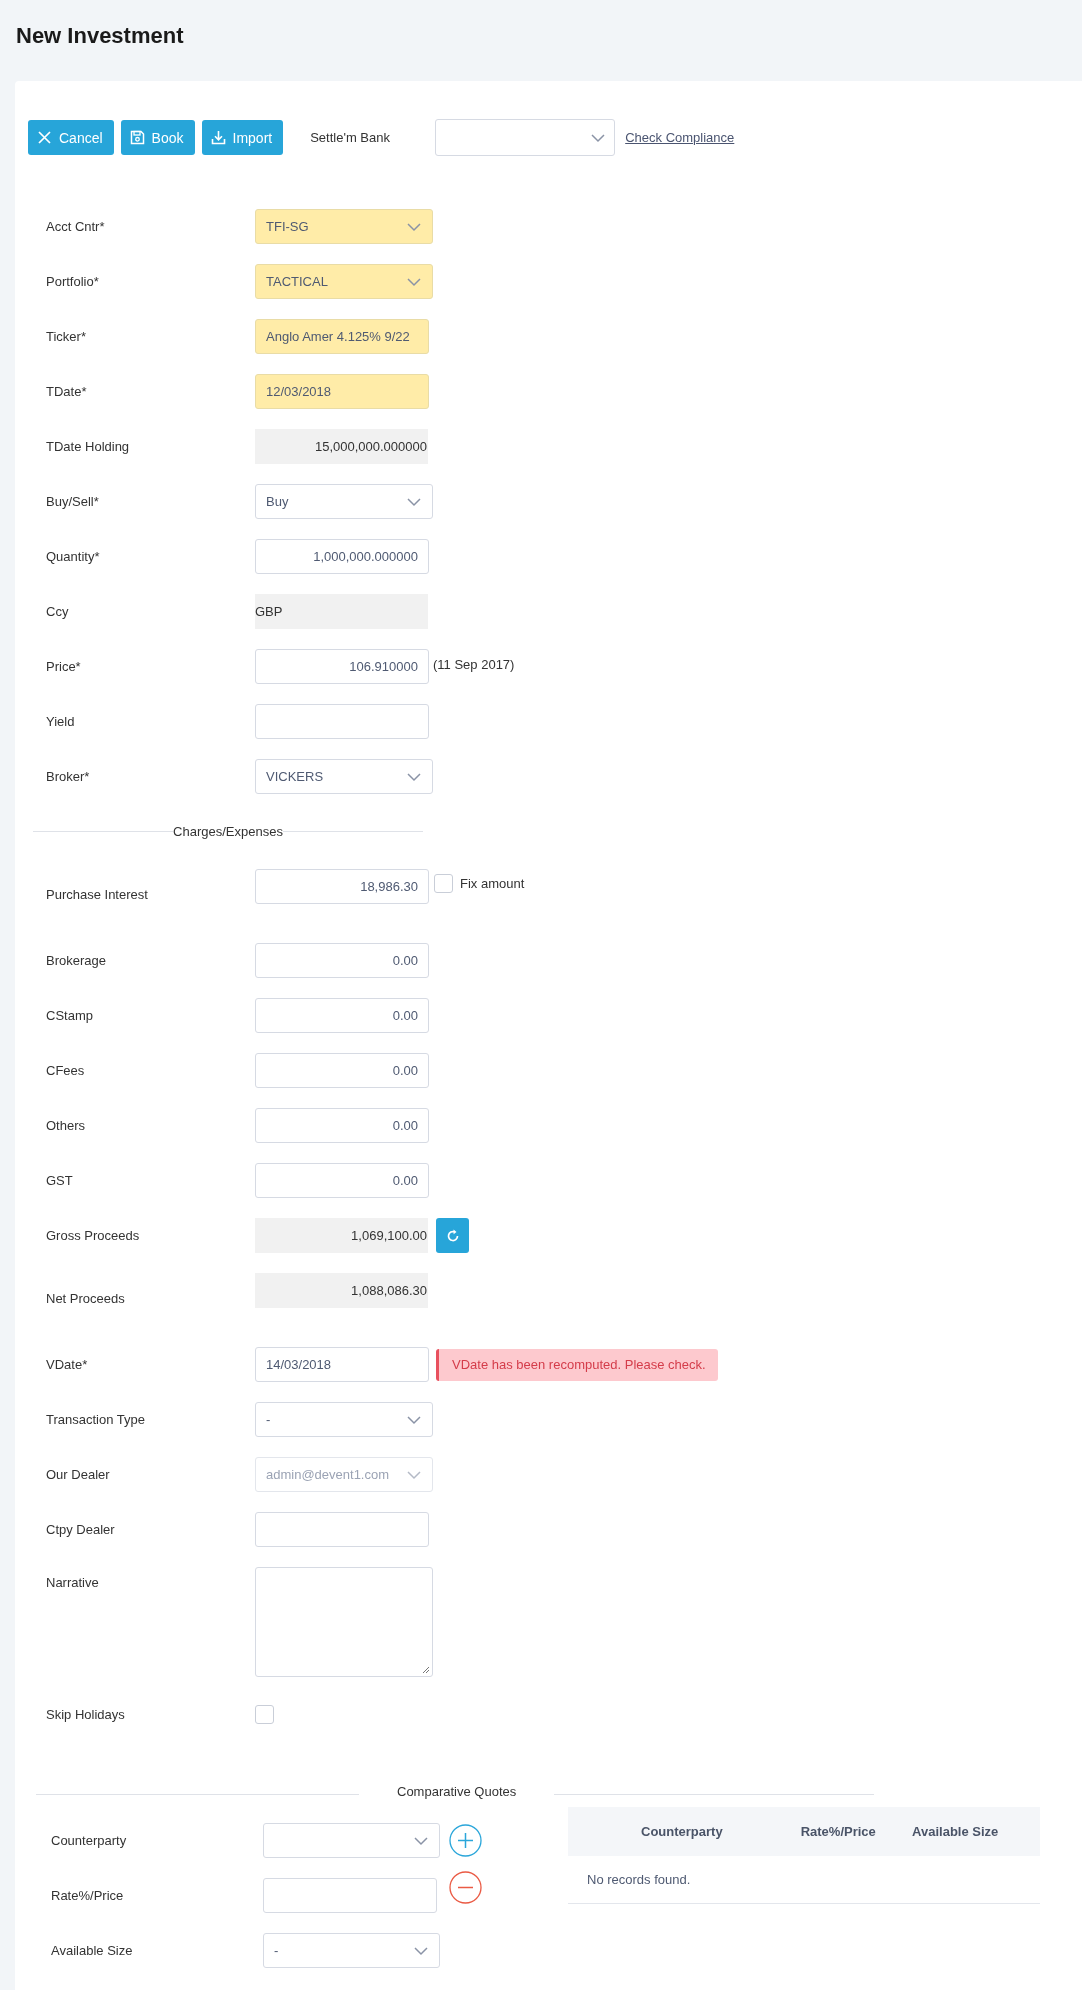  I want to click on narrative-field, so click(344, 1622).